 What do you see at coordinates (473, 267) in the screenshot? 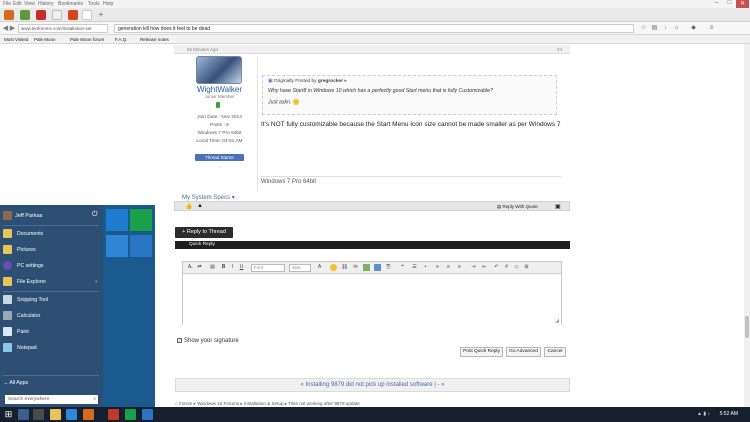
I see `indent-icon: ⇥` at bounding box center [473, 267].